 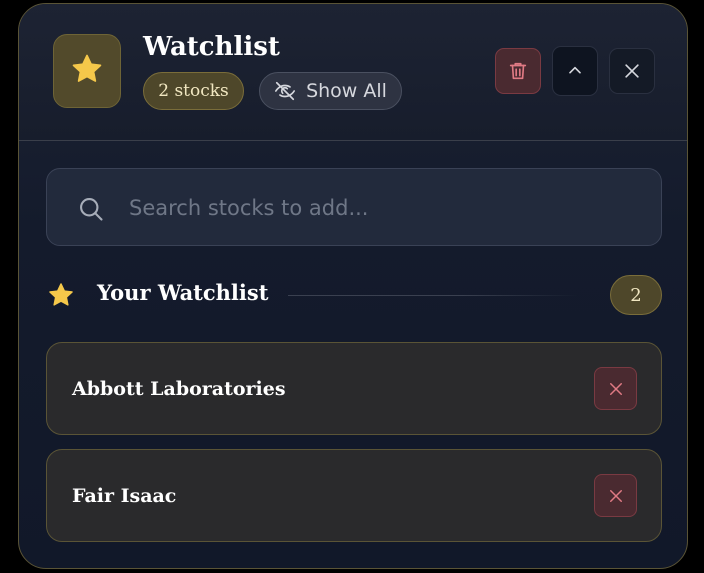 What do you see at coordinates (354, 495) in the screenshot?
I see `watchlist-item: Fair Isaac` at bounding box center [354, 495].